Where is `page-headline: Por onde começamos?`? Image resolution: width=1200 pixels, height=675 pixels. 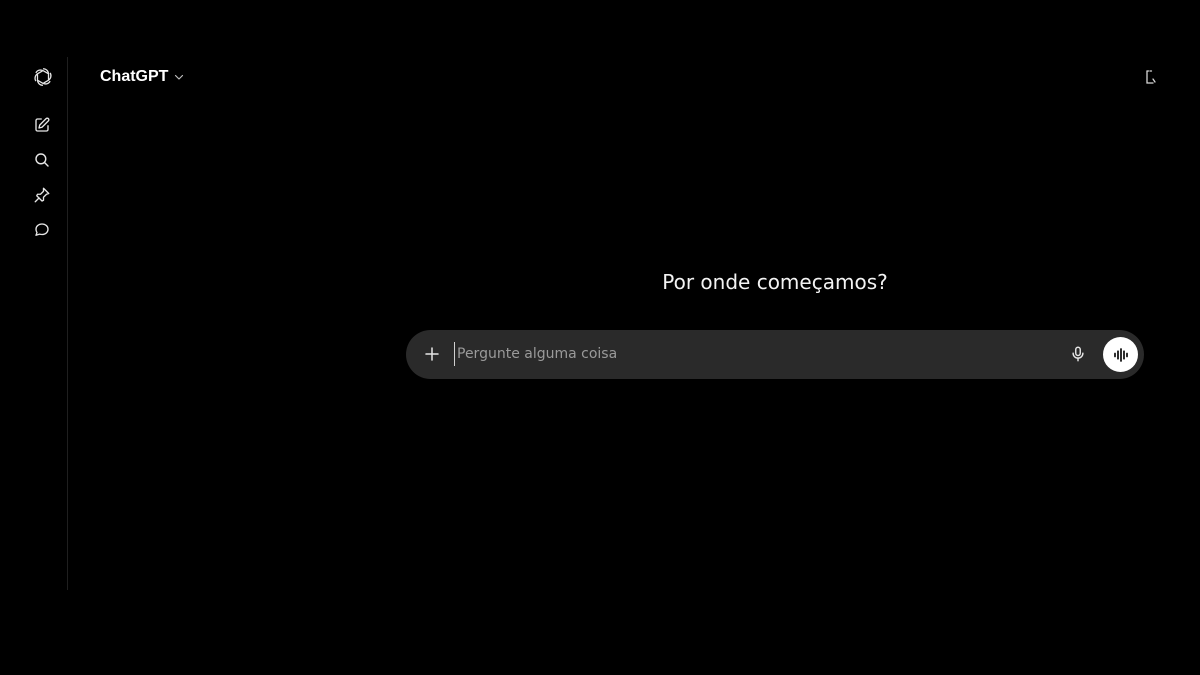
page-headline: Por onde começamos? is located at coordinates (775, 282).